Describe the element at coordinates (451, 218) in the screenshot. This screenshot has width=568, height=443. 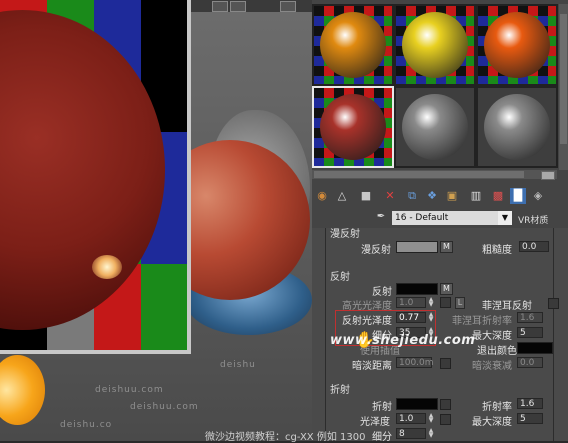
I see `material-name-field: 16 - Default` at that location.